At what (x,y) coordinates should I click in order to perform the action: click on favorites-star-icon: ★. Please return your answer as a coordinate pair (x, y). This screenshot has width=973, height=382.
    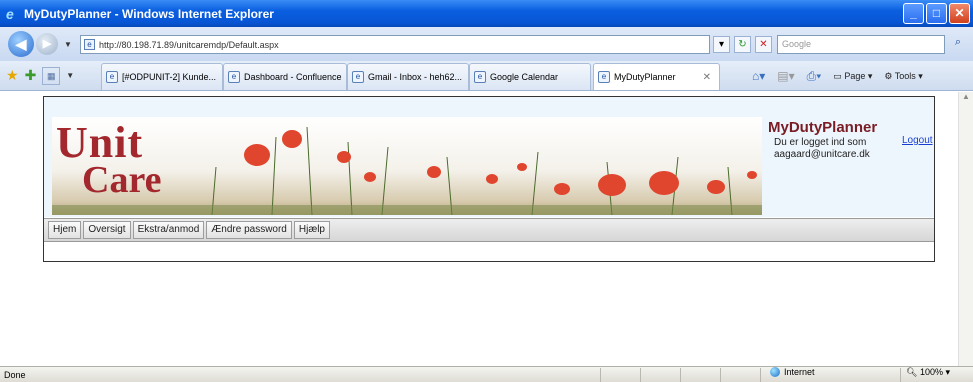
    Looking at the image, I should click on (12, 75).